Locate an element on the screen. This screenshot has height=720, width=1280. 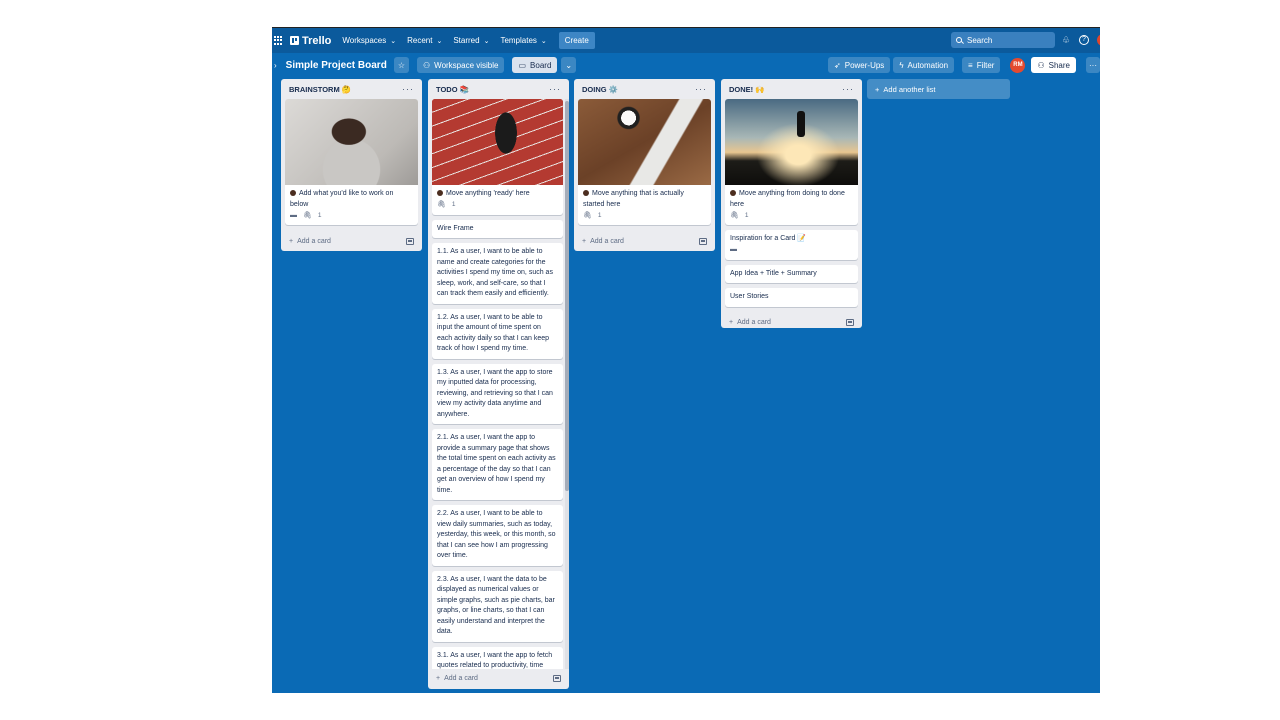
card: Inspiration for a Card 📝 ▬ is located at coordinates (791, 245).